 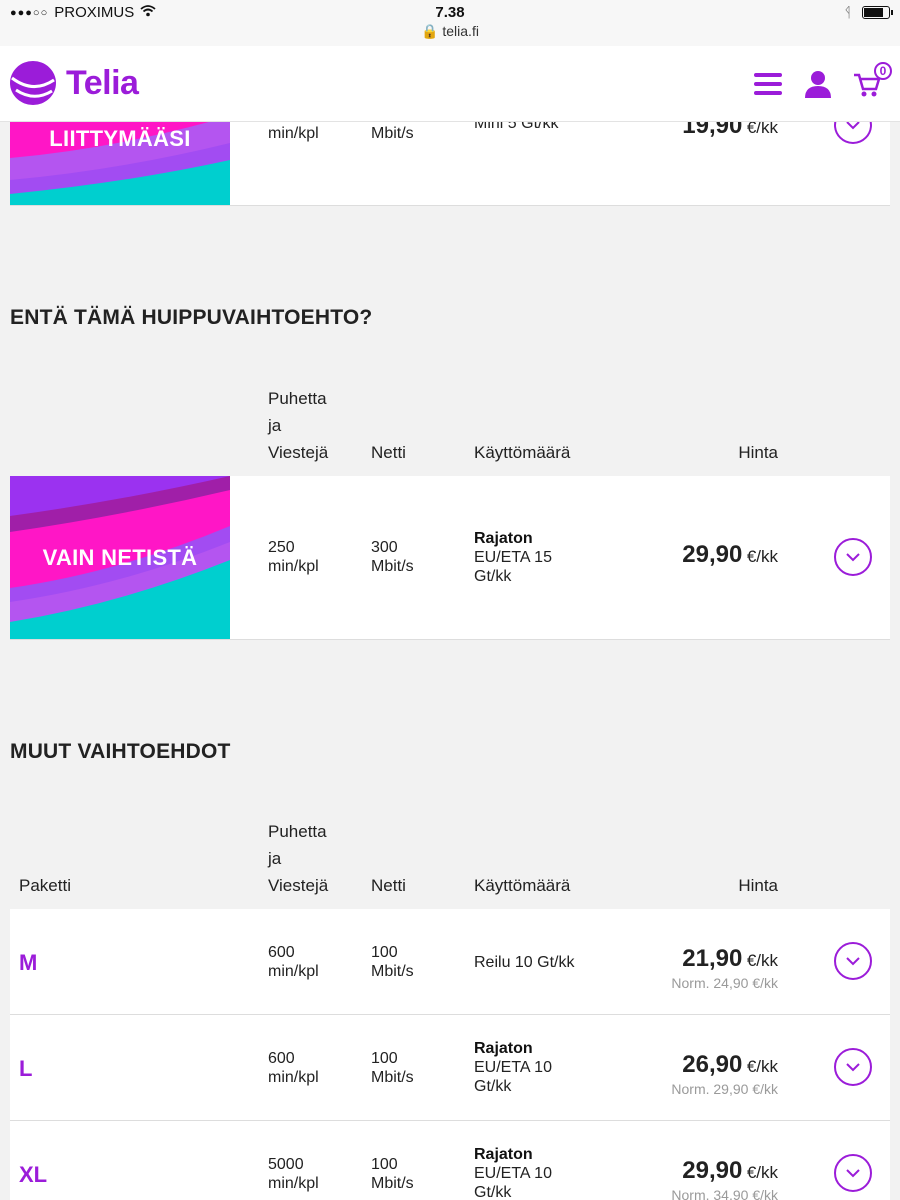 I want to click on cart-count-badge: 0, so click(x=883, y=71).